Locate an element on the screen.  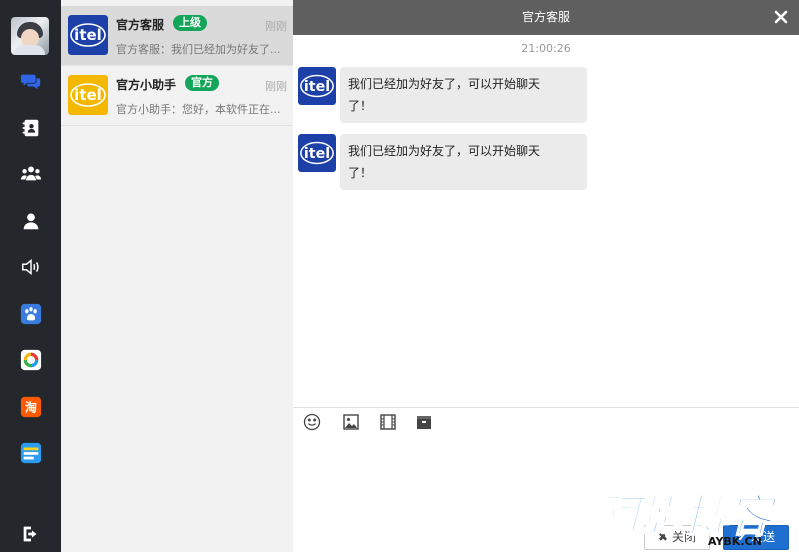
chat-title: 官方客服 is located at coordinates (545, 17).